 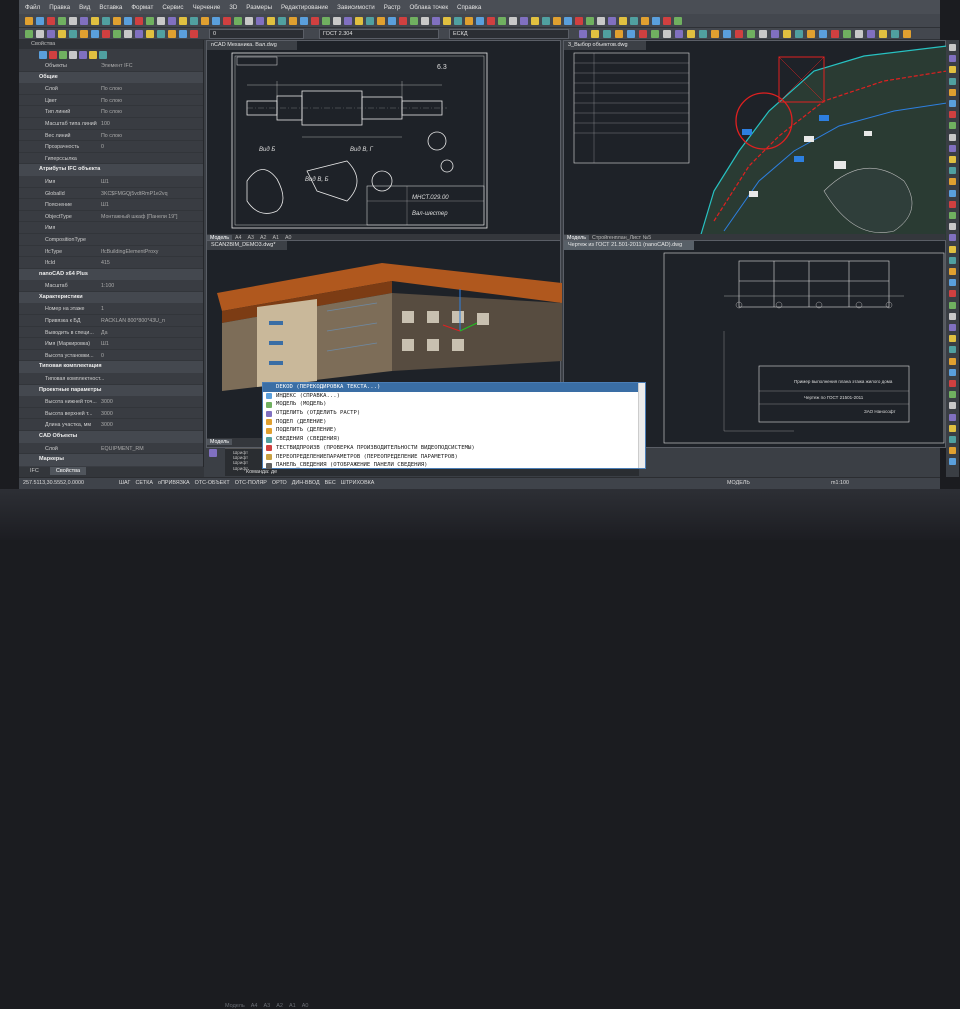 I want to click on menu-item: Вид, so click(x=84, y=7).